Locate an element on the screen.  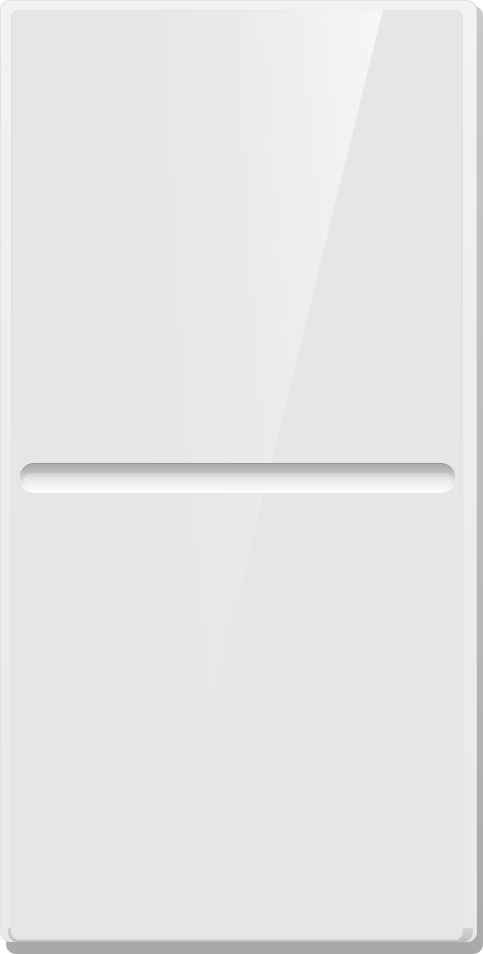
panel-divider-slot is located at coordinates (237, 477).